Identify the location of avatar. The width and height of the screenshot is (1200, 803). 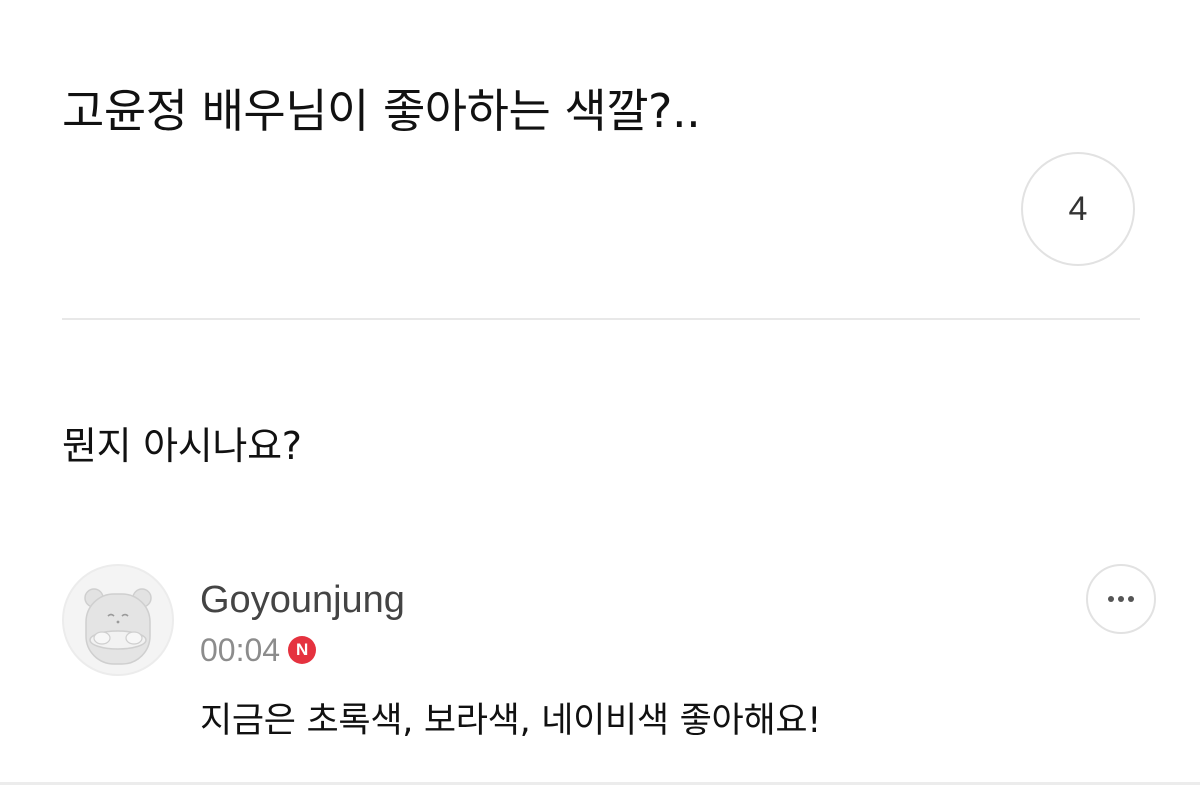
(118, 620).